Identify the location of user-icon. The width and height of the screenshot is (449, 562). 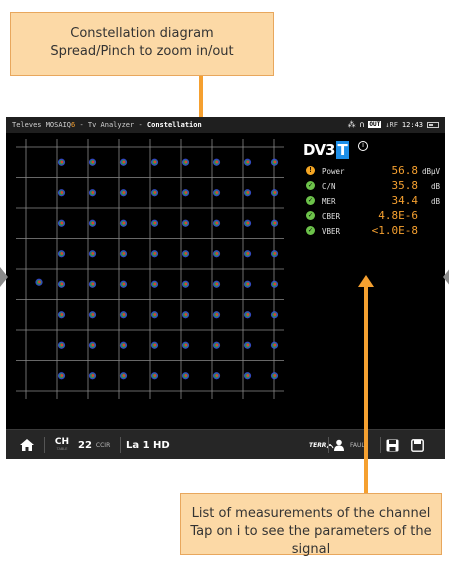
(339, 445).